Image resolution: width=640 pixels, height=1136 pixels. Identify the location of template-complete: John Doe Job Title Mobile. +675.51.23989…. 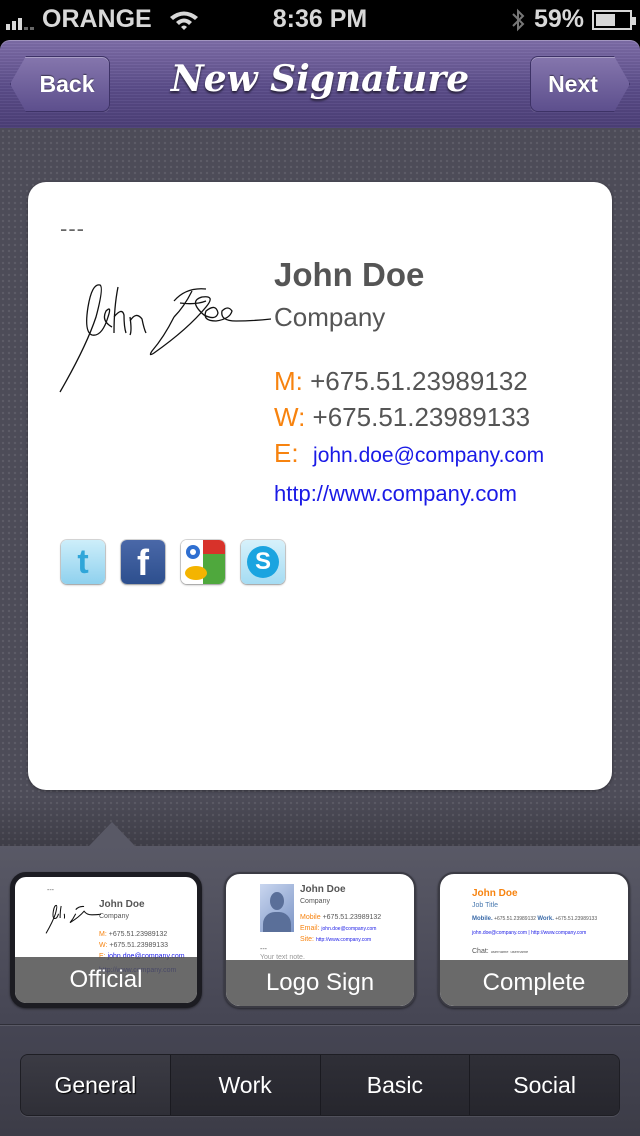
(534, 940).